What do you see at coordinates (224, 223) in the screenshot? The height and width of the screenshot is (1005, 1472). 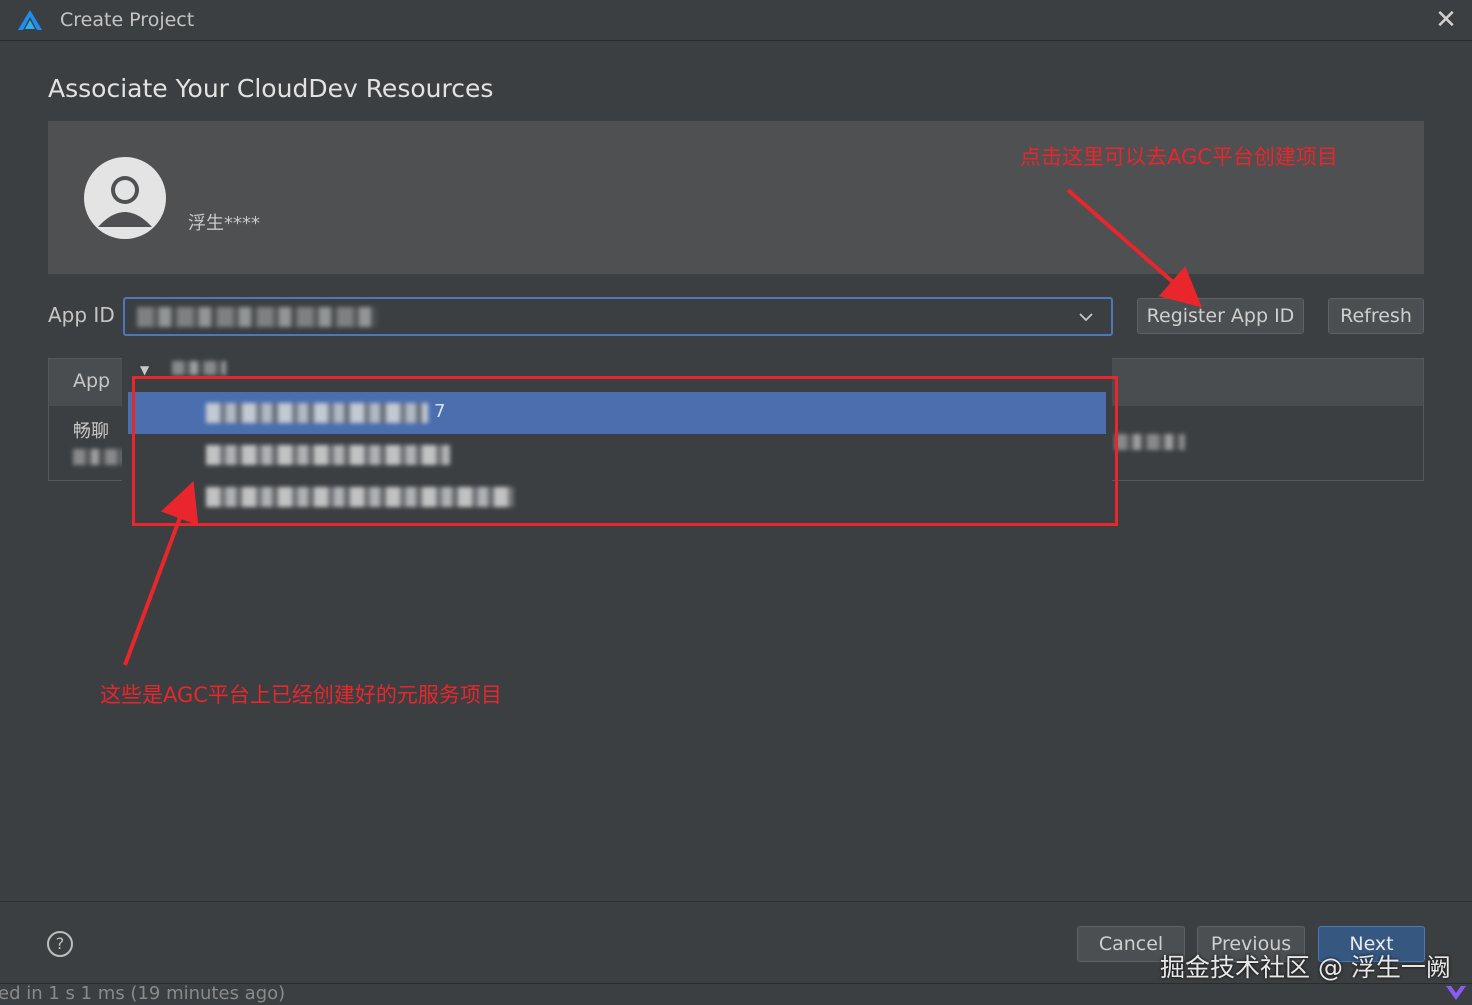 I see `username: 浮生****` at bounding box center [224, 223].